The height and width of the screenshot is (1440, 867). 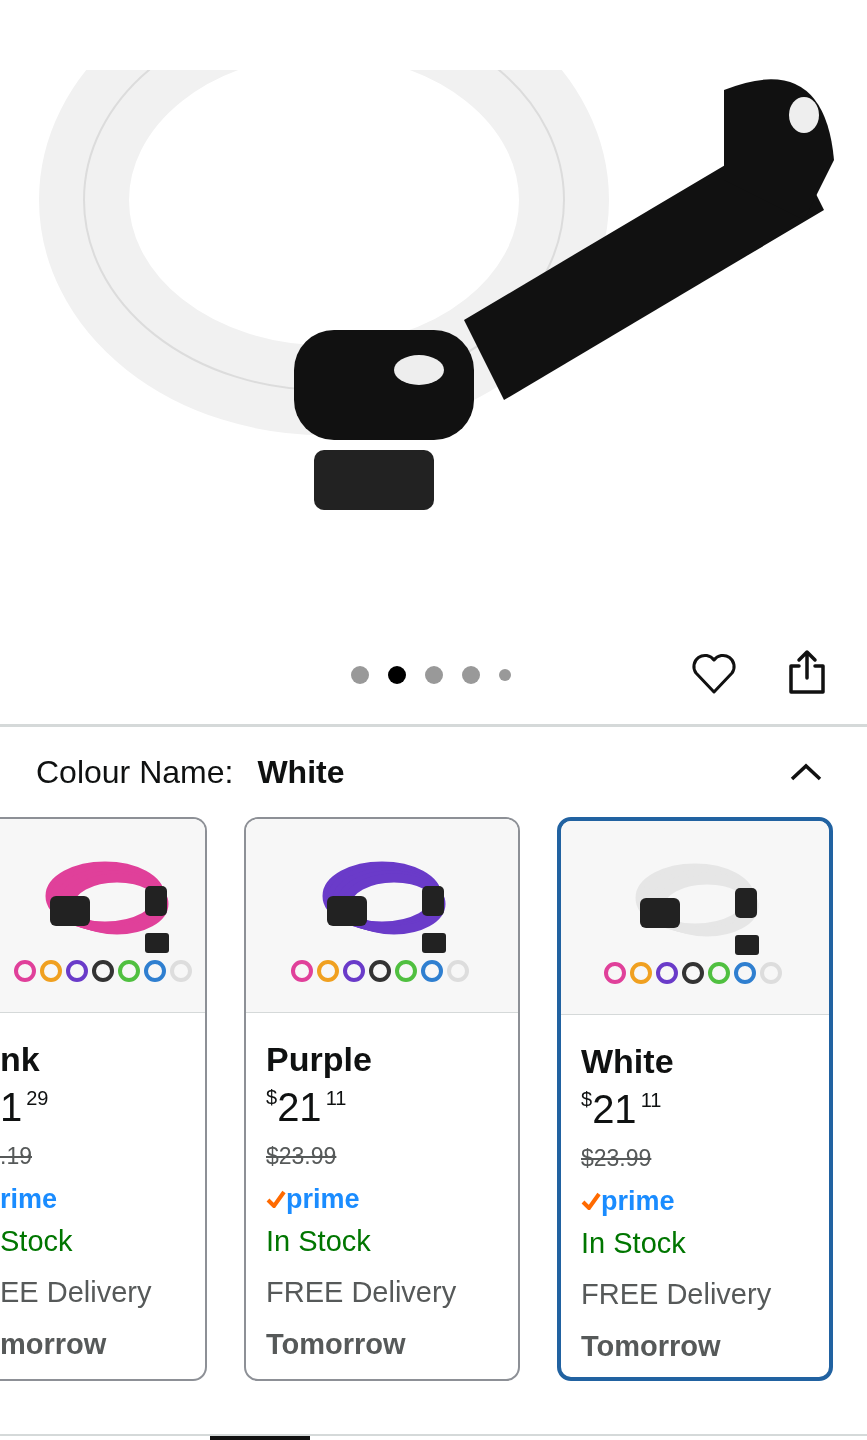 What do you see at coordinates (20, 1059) in the screenshot?
I see `colour-name: nk` at bounding box center [20, 1059].